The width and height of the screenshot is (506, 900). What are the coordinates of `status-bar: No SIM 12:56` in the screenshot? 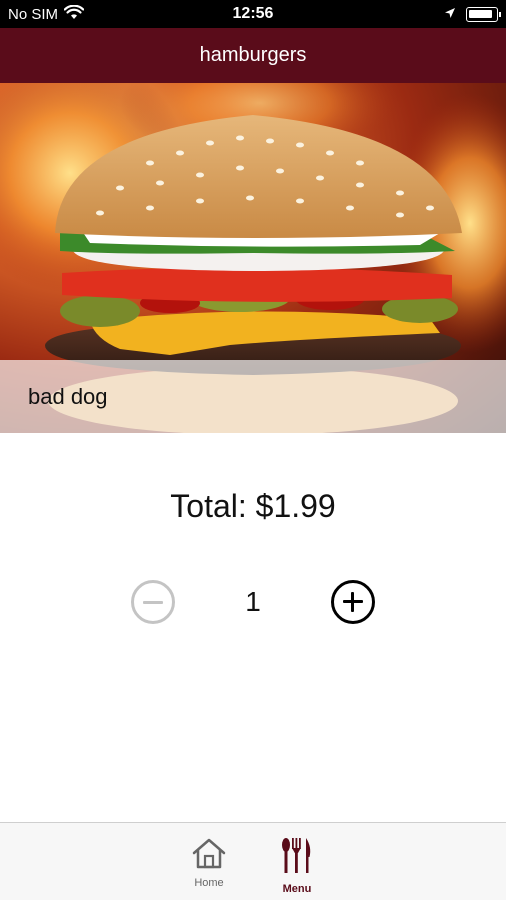 It's located at (253, 14).